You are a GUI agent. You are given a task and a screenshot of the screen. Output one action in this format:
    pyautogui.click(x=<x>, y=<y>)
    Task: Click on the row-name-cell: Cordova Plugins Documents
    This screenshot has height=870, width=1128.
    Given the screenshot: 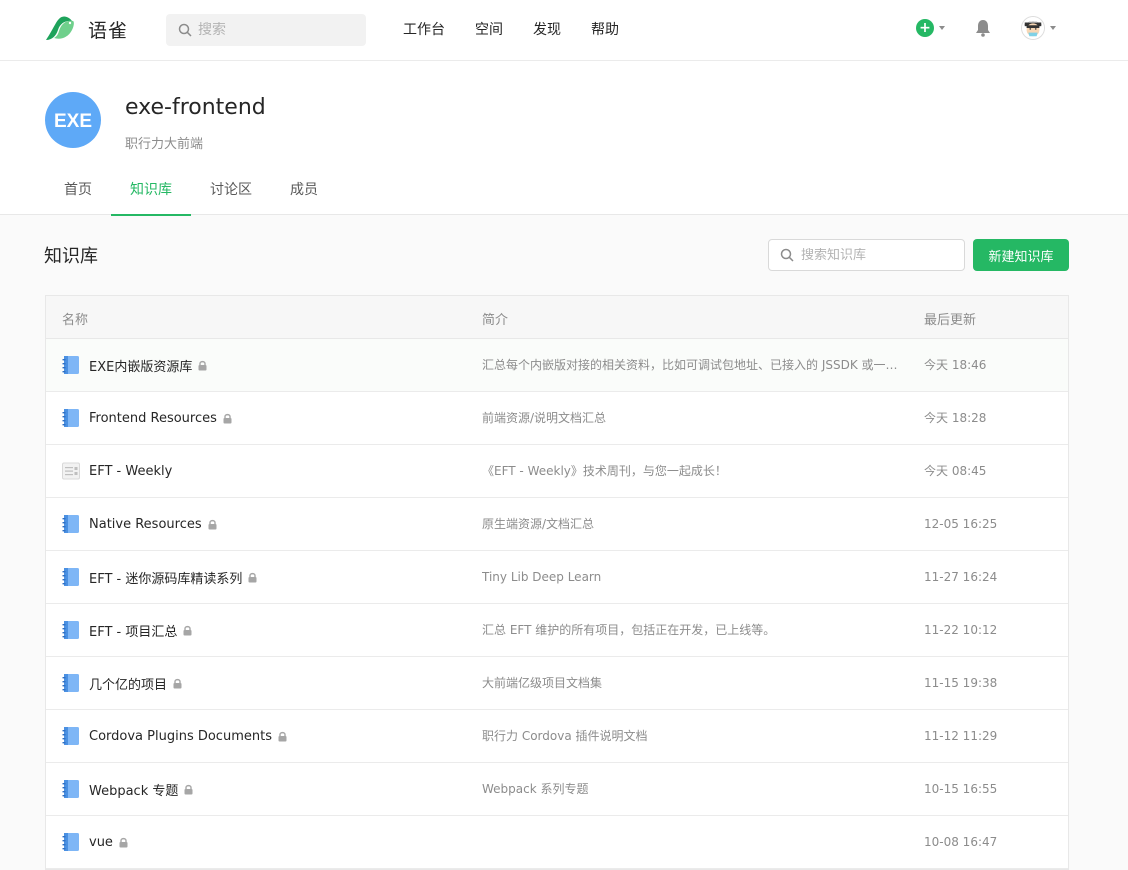 What is the action you would take?
    pyautogui.click(x=174, y=736)
    